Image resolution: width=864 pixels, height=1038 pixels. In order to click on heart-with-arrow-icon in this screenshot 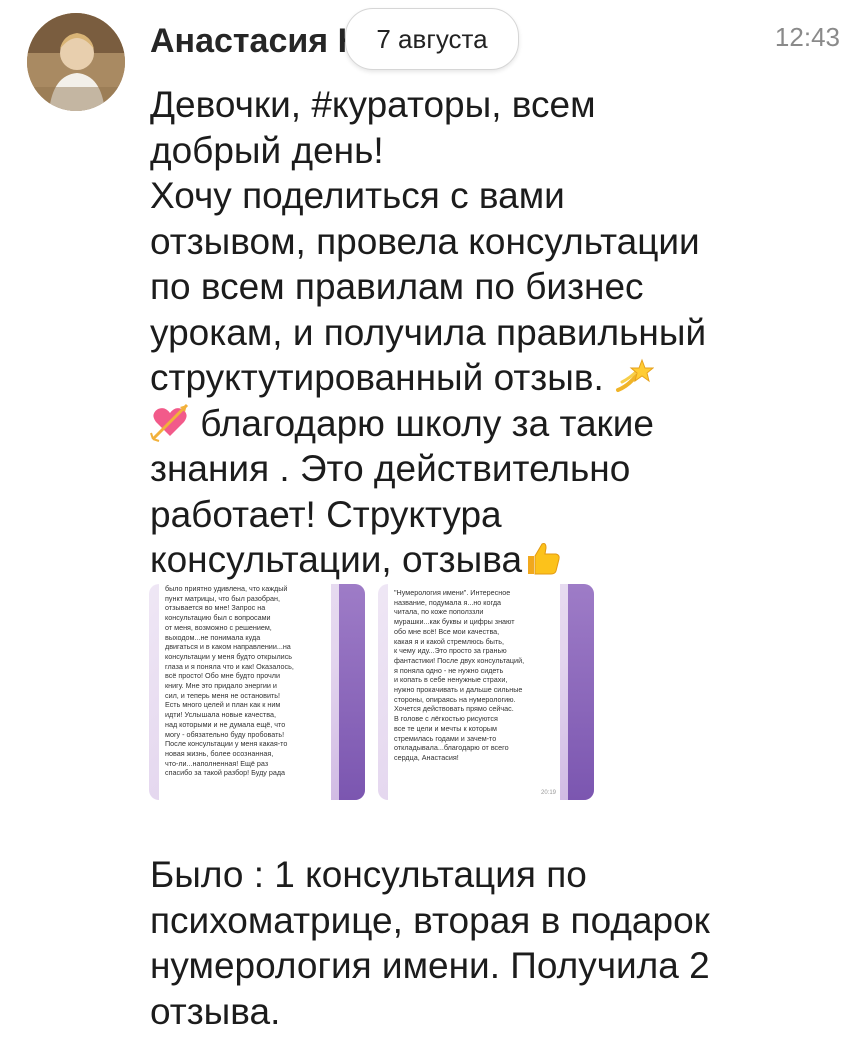, I will do `click(170, 422)`.